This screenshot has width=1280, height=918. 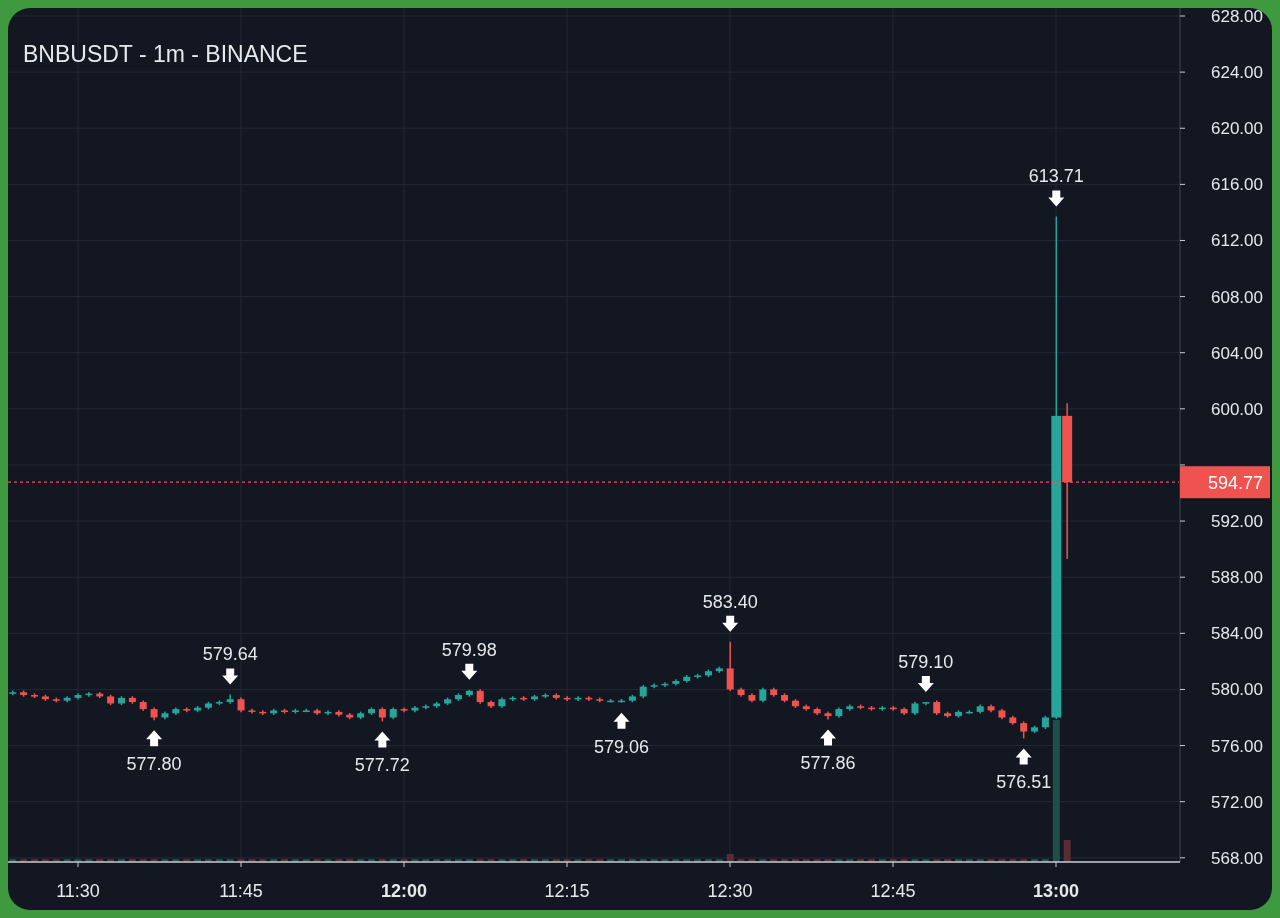 I want to click on high-price-label: 613.71, so click(x=1056, y=176).